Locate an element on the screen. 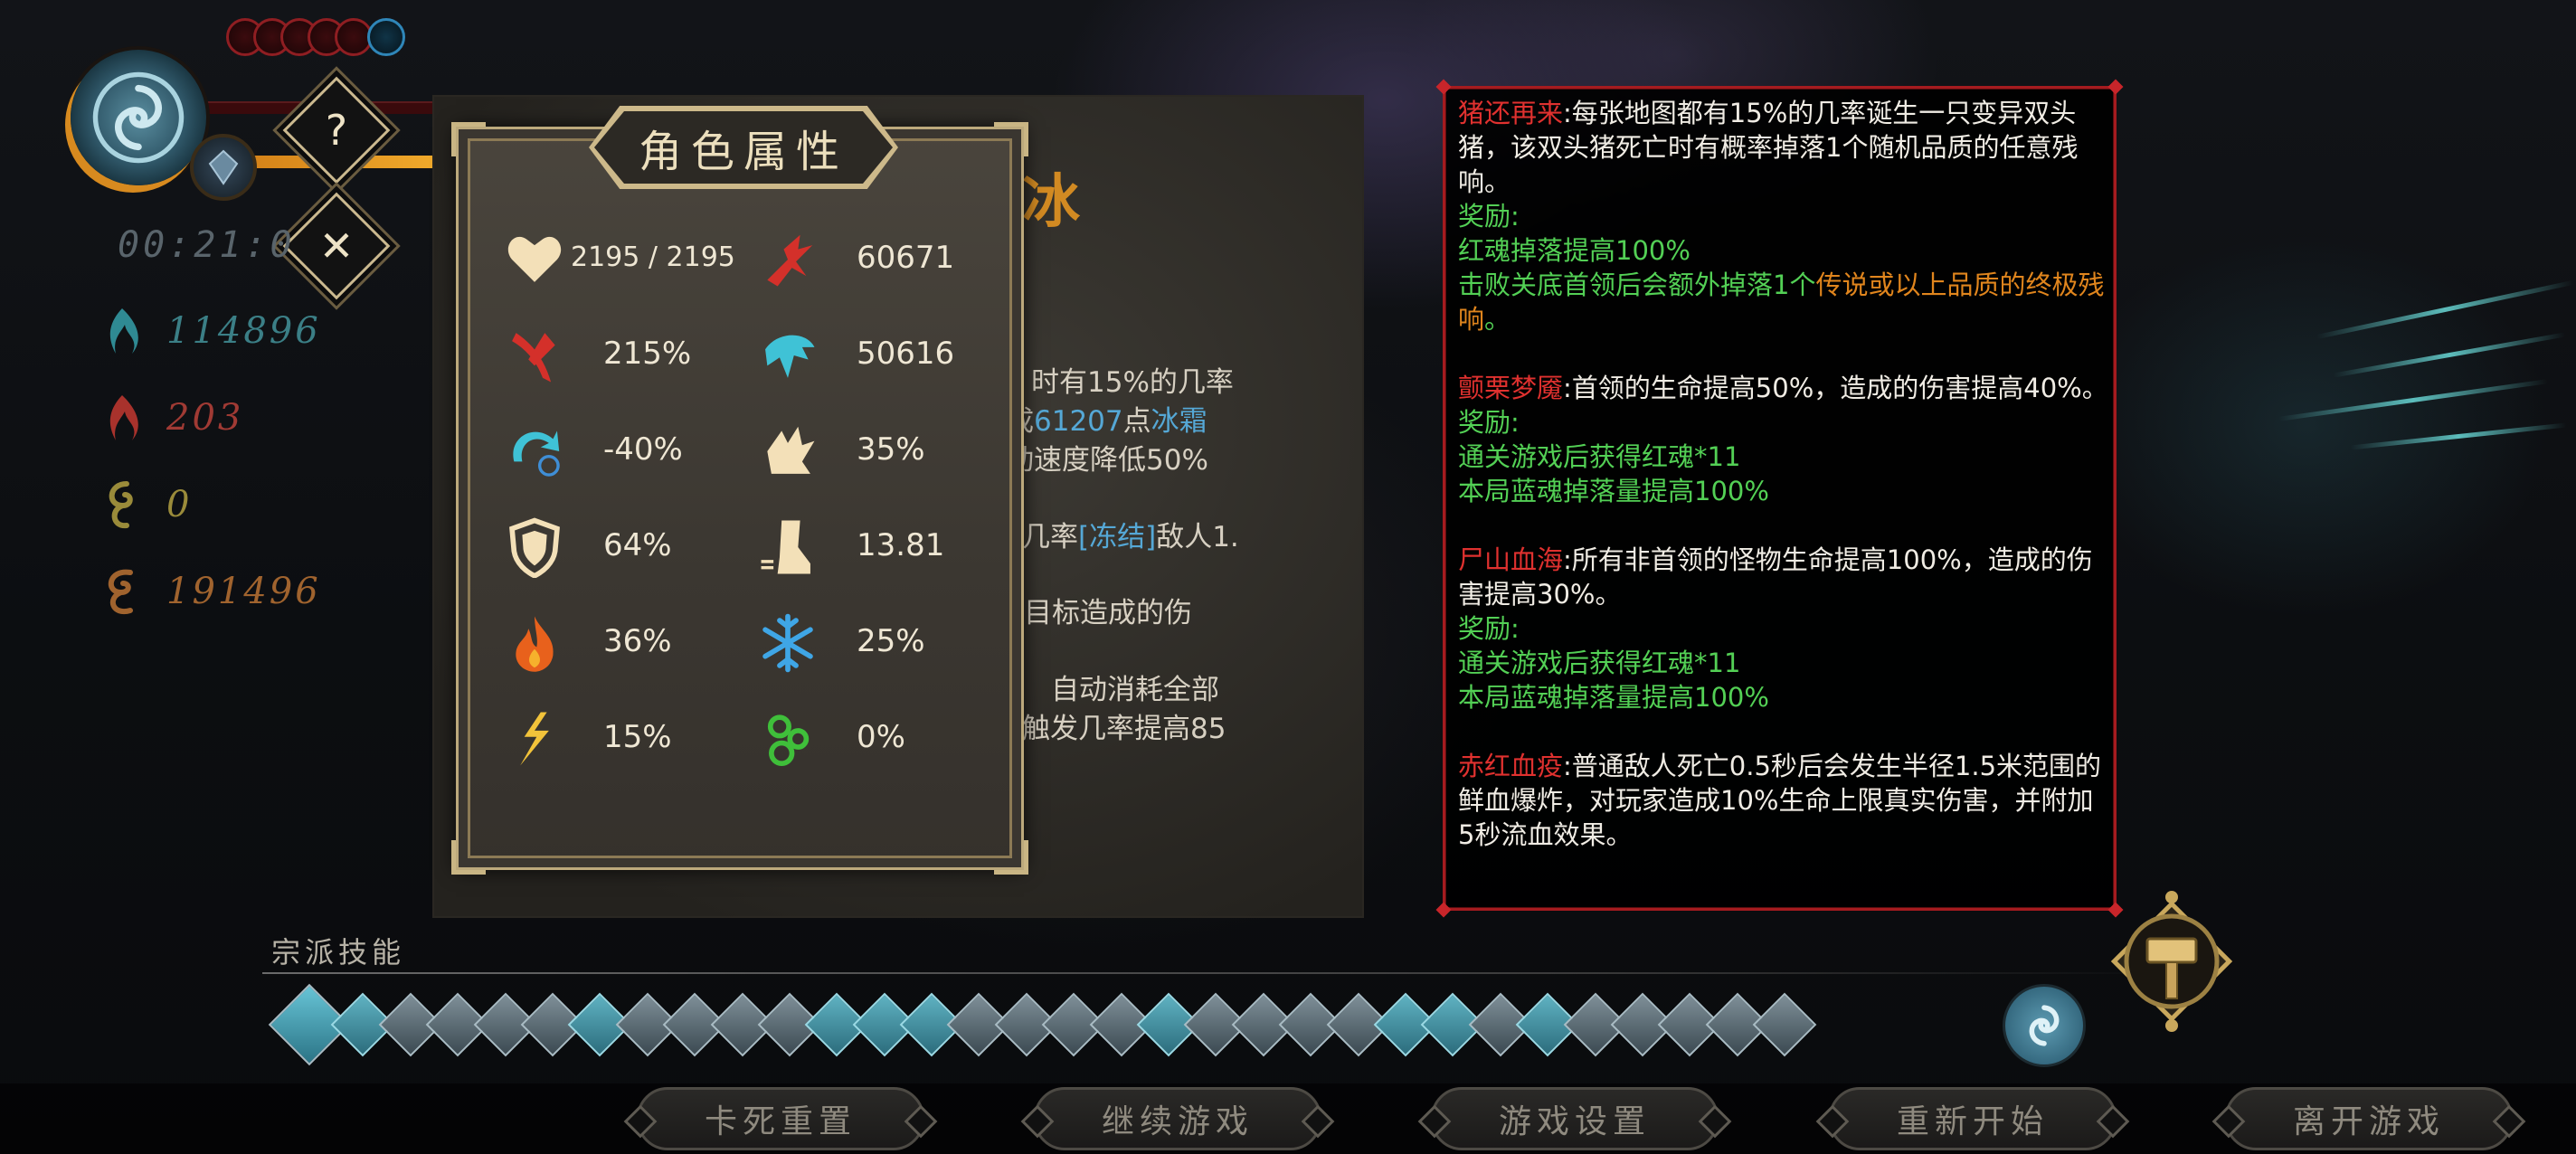 Image resolution: width=2576 pixels, height=1154 pixels. shield-icon is located at coordinates (534, 547).